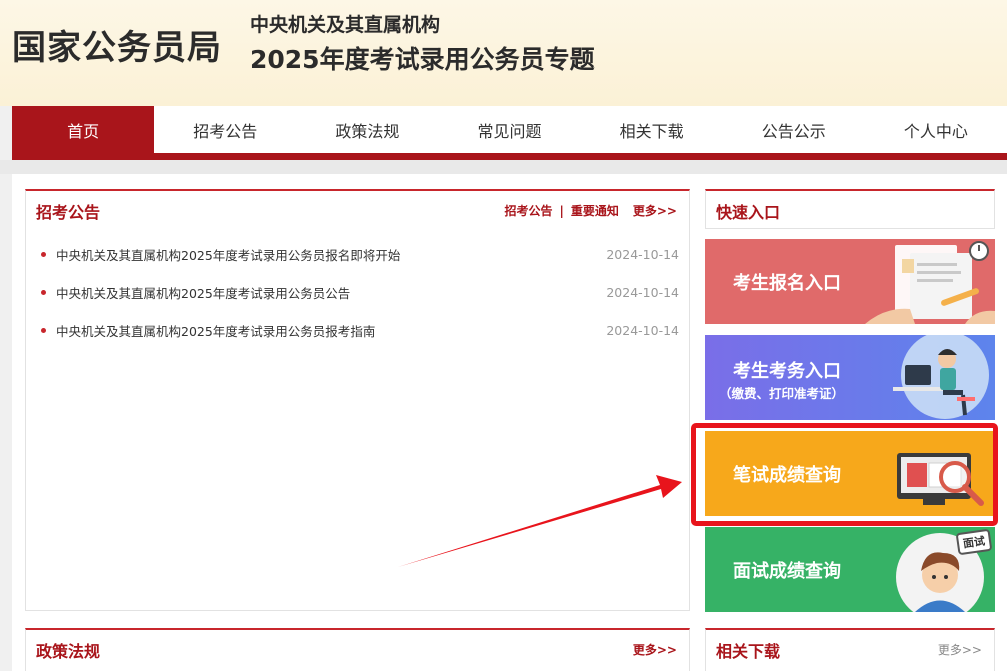  What do you see at coordinates (540, 521) in the screenshot?
I see `annotation-arrow-icon` at bounding box center [540, 521].